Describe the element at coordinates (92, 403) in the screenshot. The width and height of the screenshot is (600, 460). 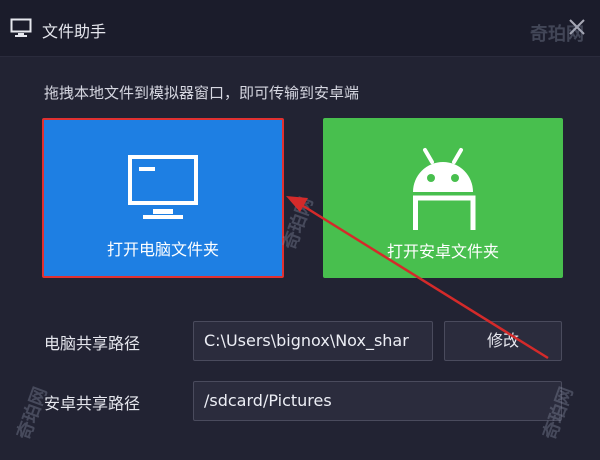
I see `android-share-path-label: 安卓共享路径` at that location.